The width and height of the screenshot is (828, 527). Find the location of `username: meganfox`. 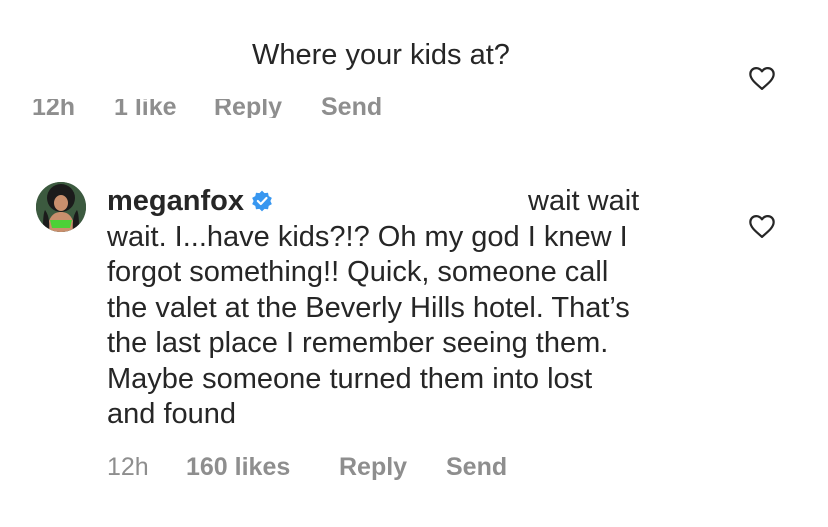

username: meganfox is located at coordinates (175, 201).